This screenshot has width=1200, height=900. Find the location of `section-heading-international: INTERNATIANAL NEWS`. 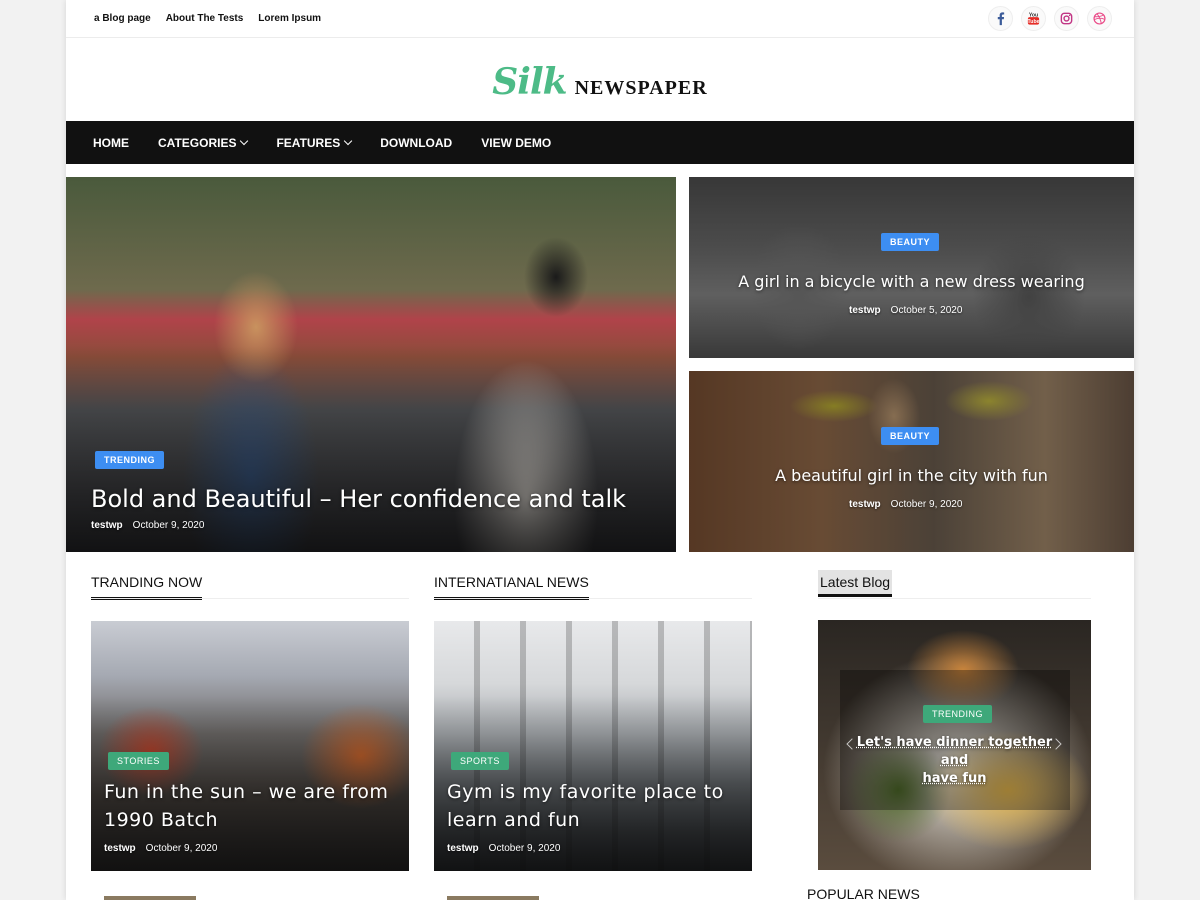

section-heading-international: INTERNATIANAL NEWS is located at coordinates (511, 587).